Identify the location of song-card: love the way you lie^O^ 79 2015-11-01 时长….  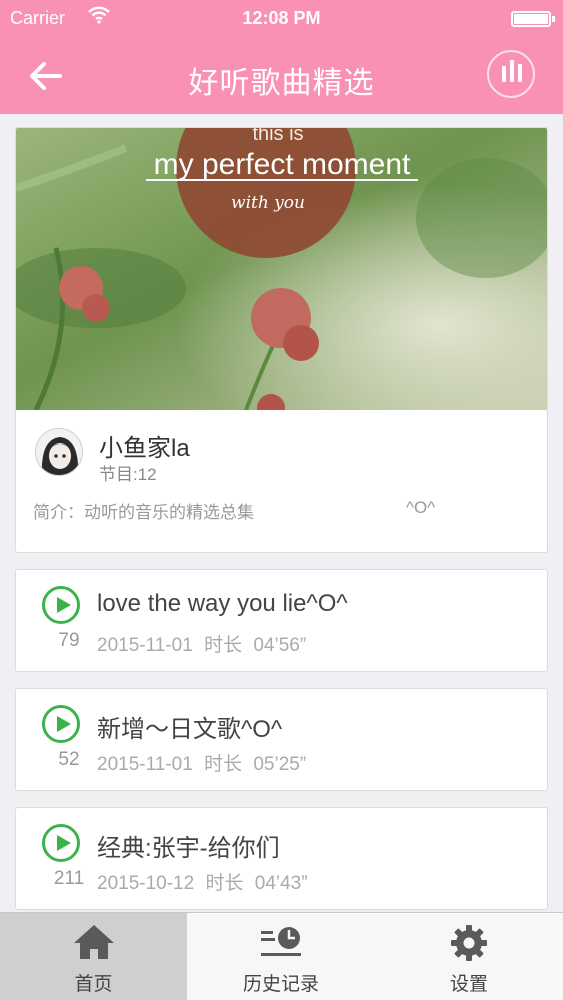
(281, 620).